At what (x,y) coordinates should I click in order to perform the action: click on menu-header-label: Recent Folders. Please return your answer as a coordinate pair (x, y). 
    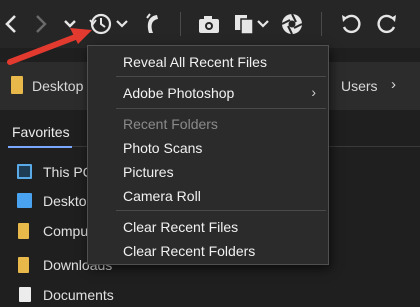
    Looking at the image, I should click on (170, 124).